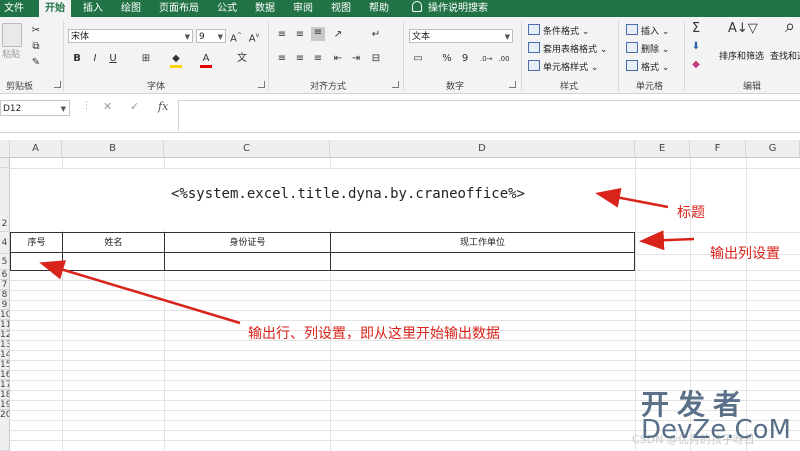  I want to click on annotation-title: 标题, so click(691, 213).